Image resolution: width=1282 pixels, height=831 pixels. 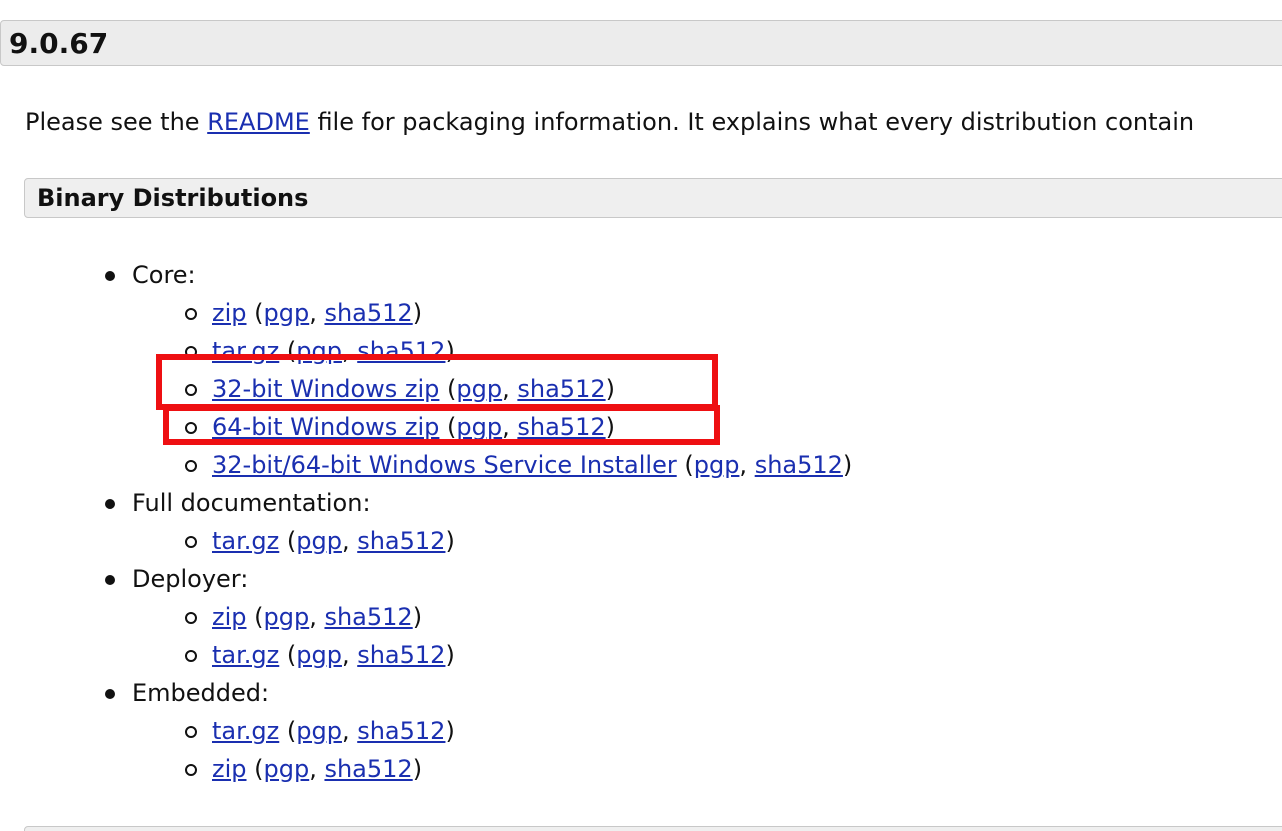 What do you see at coordinates (59, 43) in the screenshot?
I see `version-title: 9.0.67` at bounding box center [59, 43].